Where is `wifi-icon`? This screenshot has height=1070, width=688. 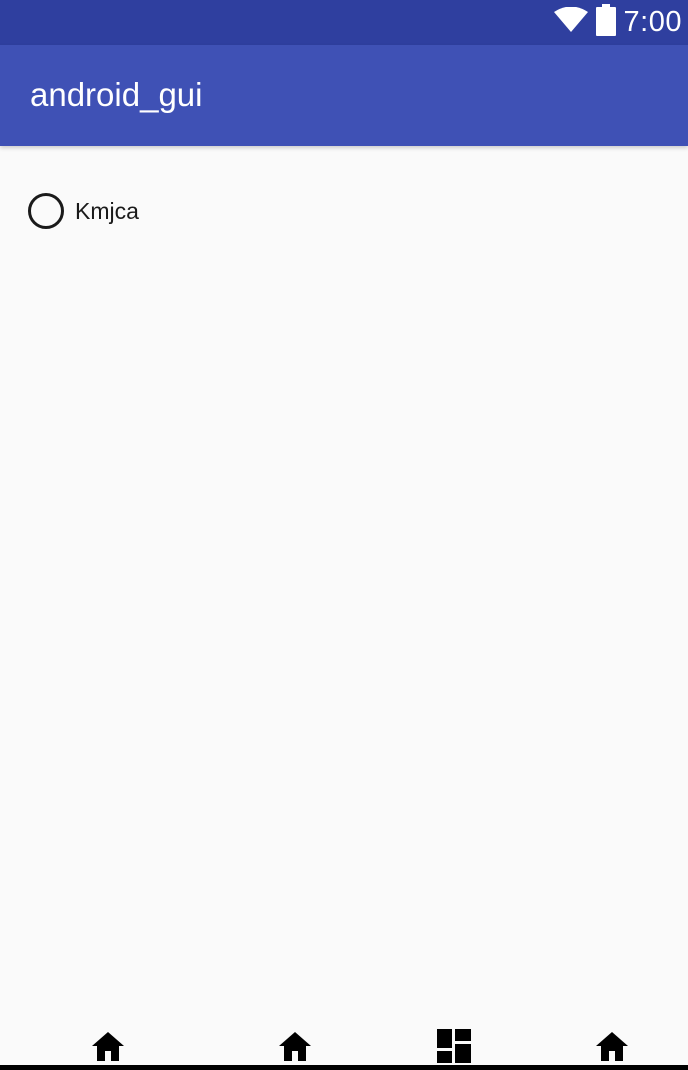
wifi-icon is located at coordinates (570, 22).